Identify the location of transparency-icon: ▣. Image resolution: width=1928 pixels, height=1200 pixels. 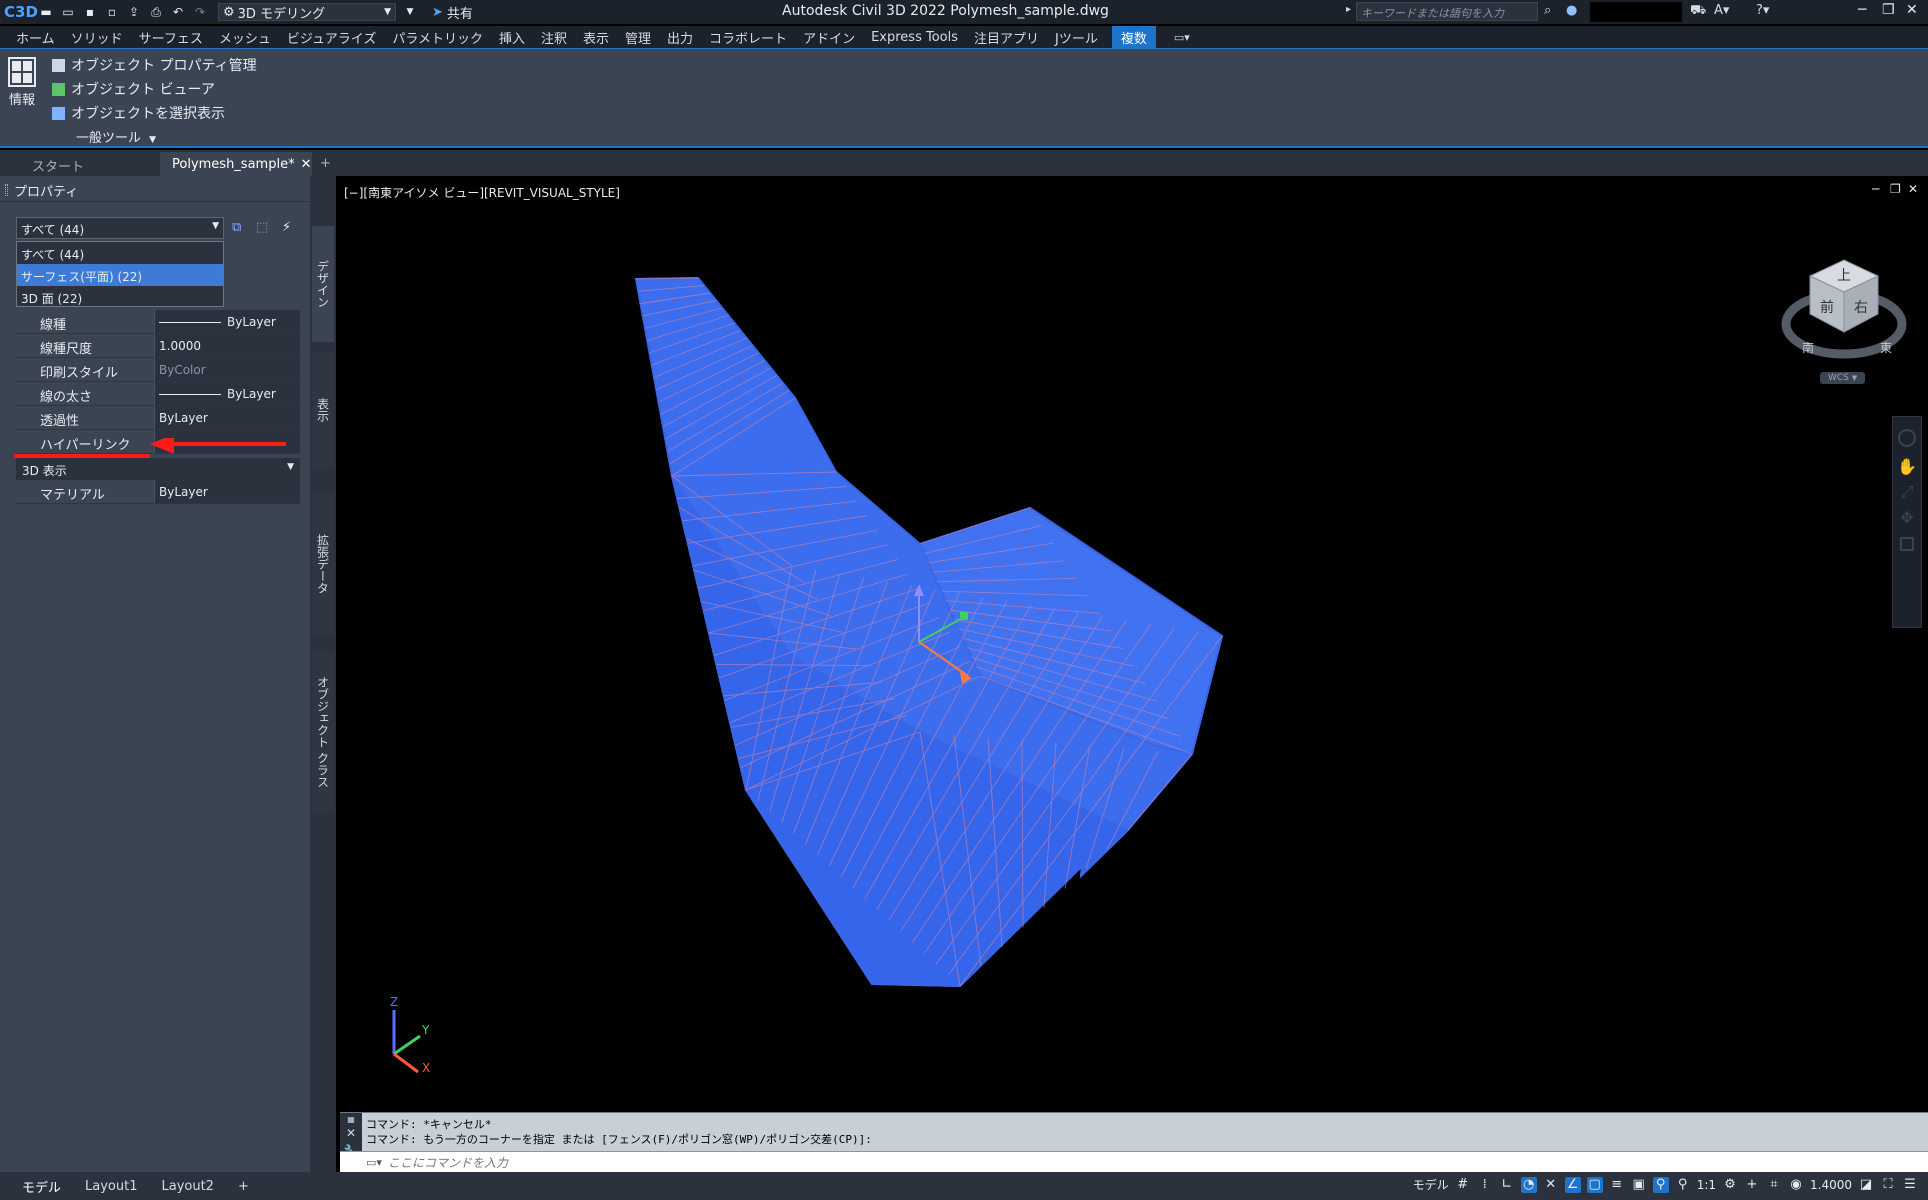
(1639, 1185).